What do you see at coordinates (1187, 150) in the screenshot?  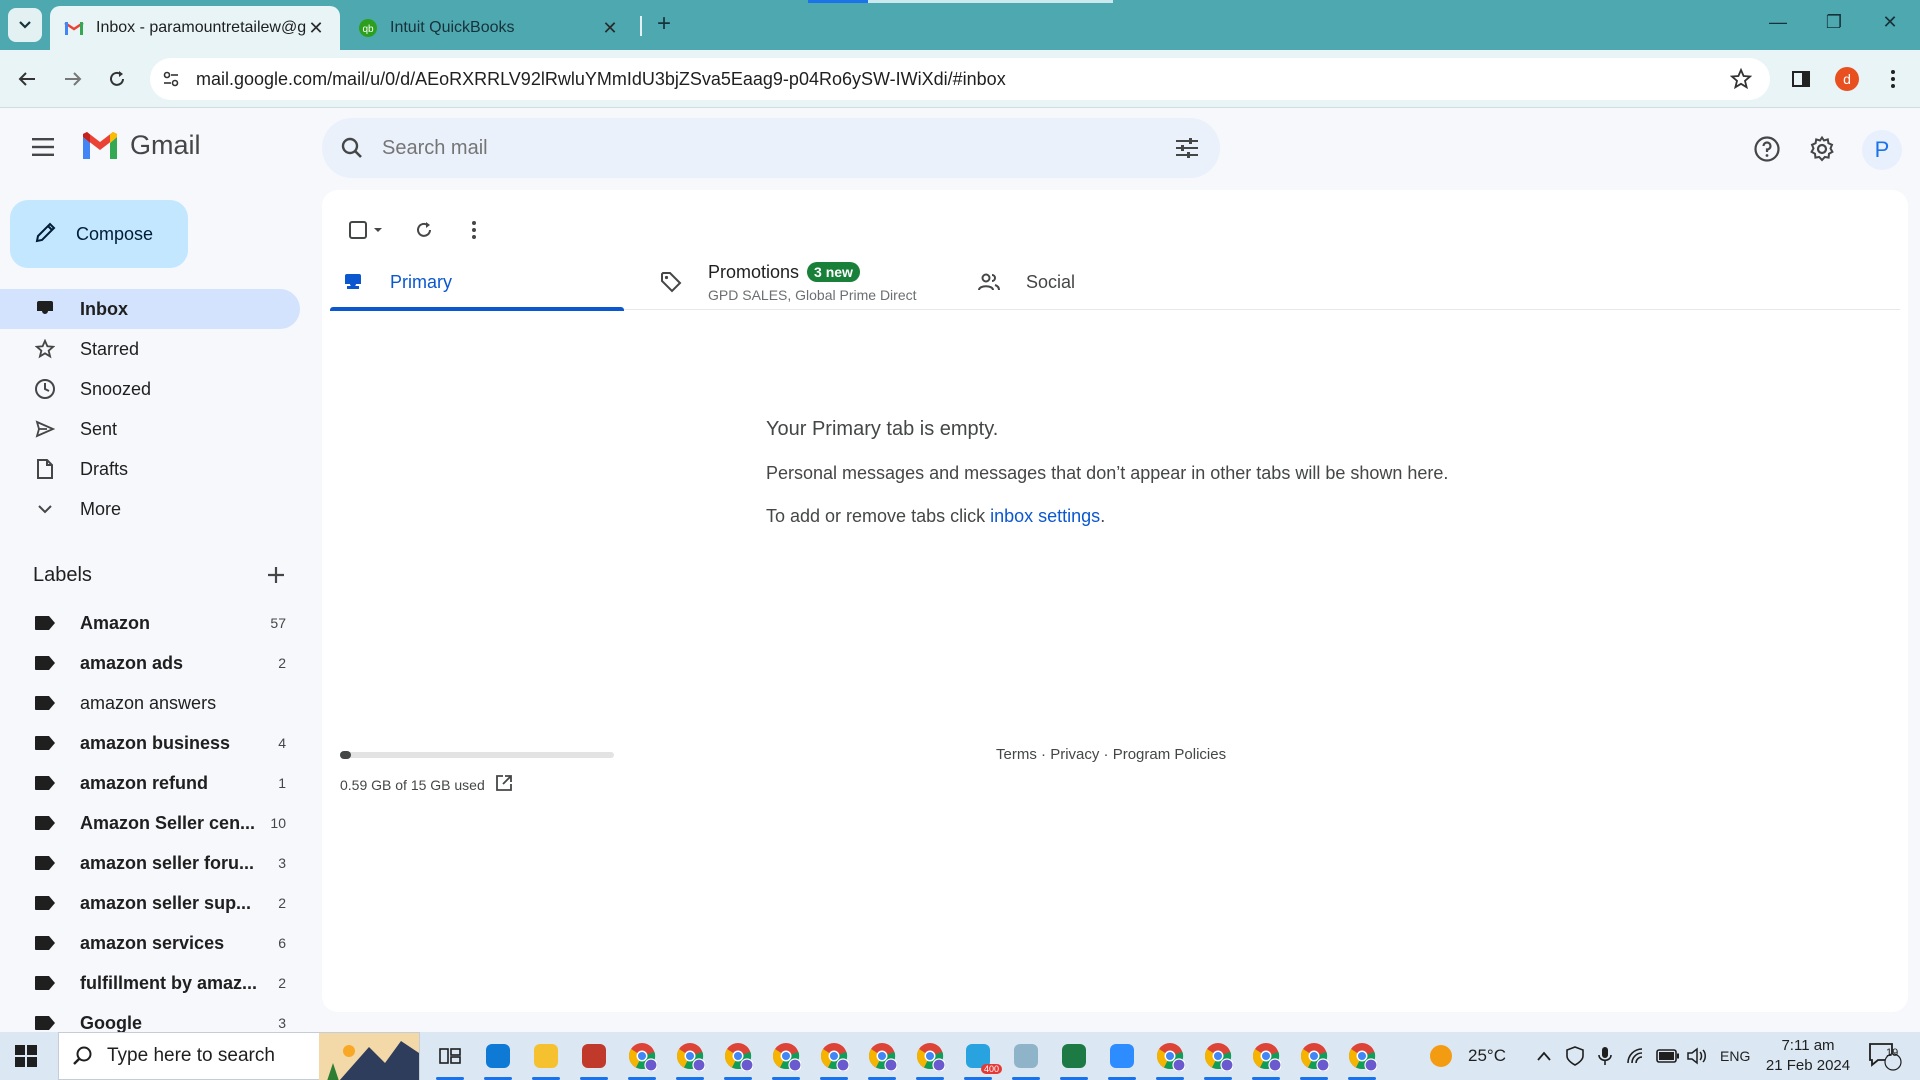 I see `search-options-icon` at bounding box center [1187, 150].